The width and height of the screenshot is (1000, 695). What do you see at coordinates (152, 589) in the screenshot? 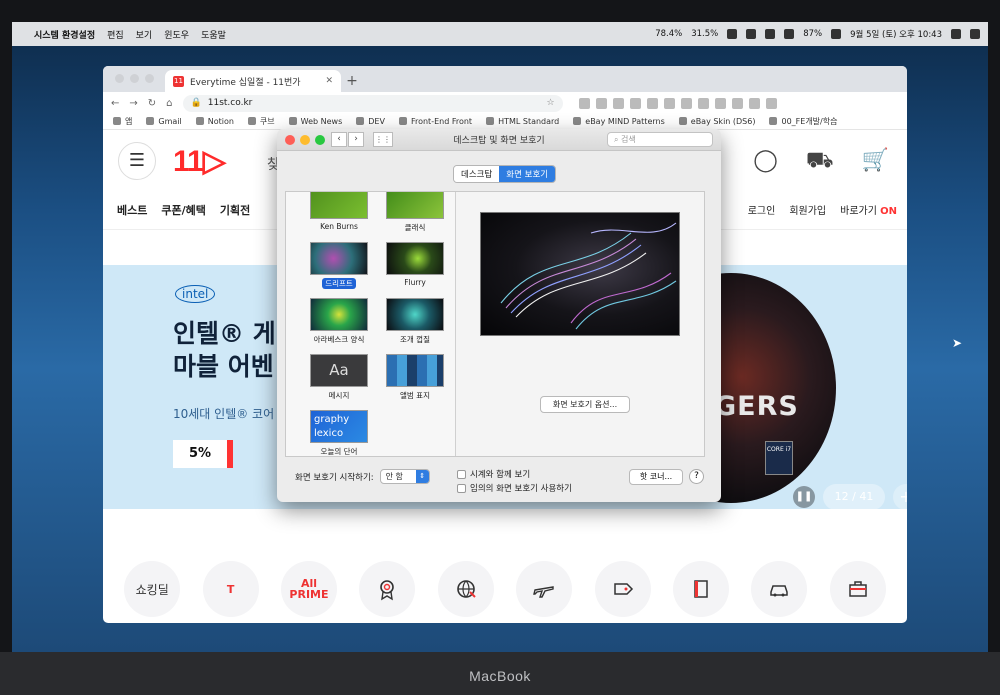
I see `shocking-deal-button: 쇼킹딜` at bounding box center [152, 589].